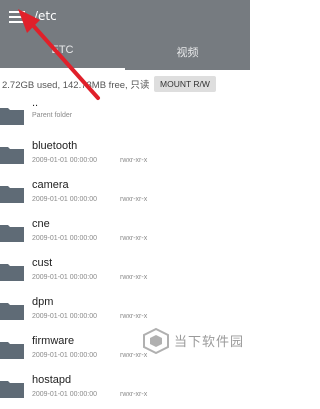 The image size is (320, 409). What do you see at coordinates (17, 17) in the screenshot?
I see `menu-icon` at bounding box center [17, 17].